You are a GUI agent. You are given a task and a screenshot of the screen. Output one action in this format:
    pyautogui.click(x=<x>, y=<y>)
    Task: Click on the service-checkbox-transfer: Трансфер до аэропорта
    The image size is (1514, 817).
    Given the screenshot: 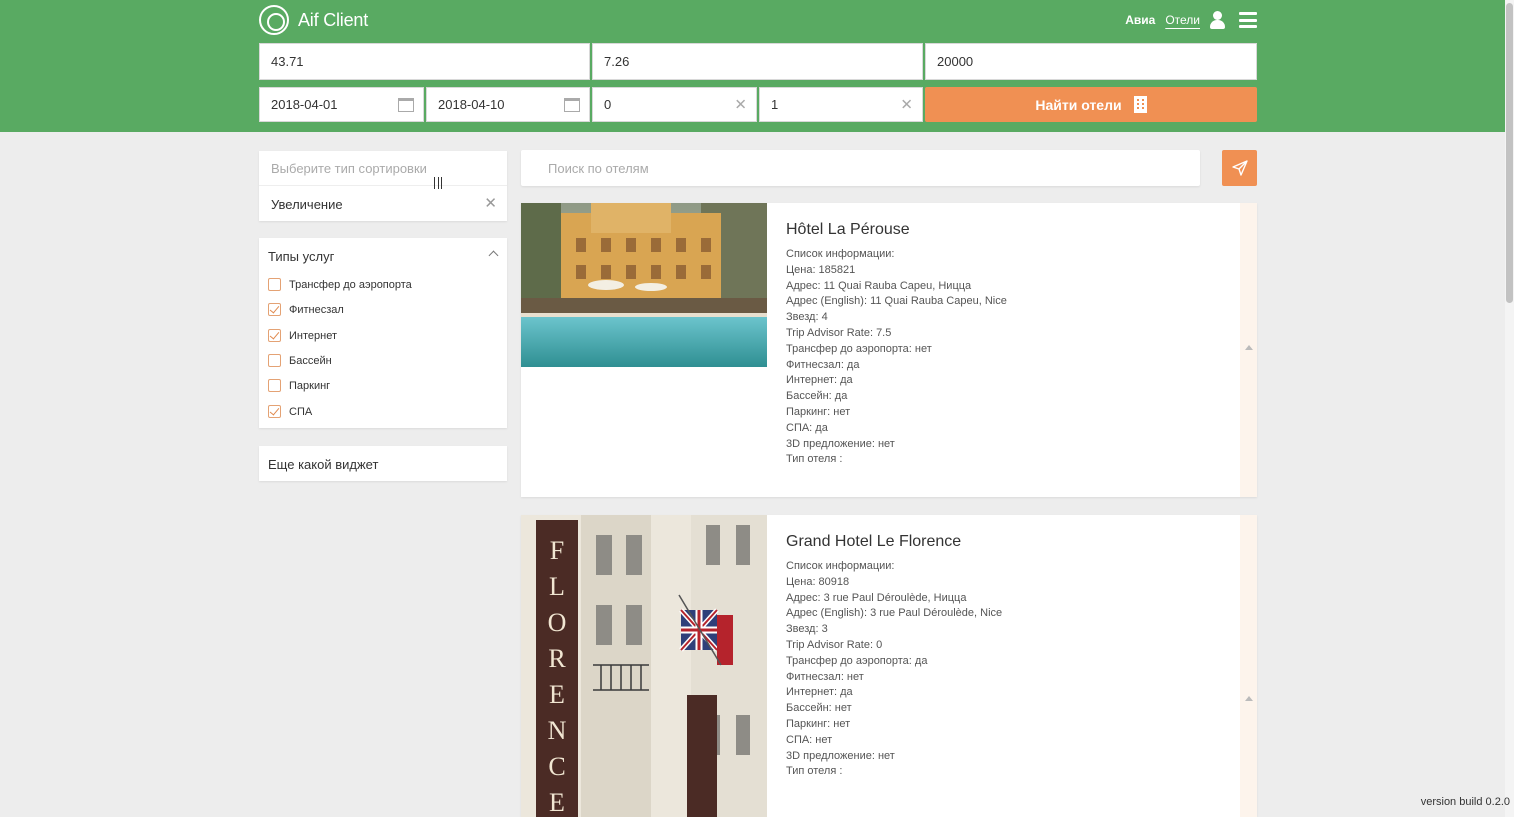 What is the action you would take?
    pyautogui.click(x=340, y=284)
    